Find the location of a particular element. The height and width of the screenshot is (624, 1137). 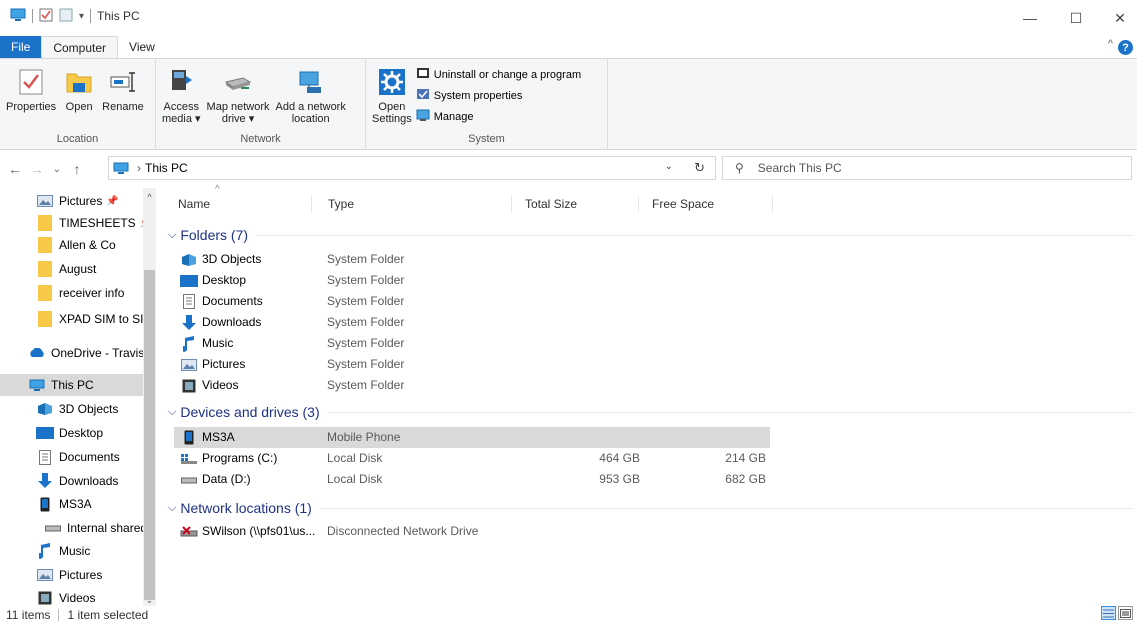

open-settings-button: Open Settings is located at coordinates (392, 97).